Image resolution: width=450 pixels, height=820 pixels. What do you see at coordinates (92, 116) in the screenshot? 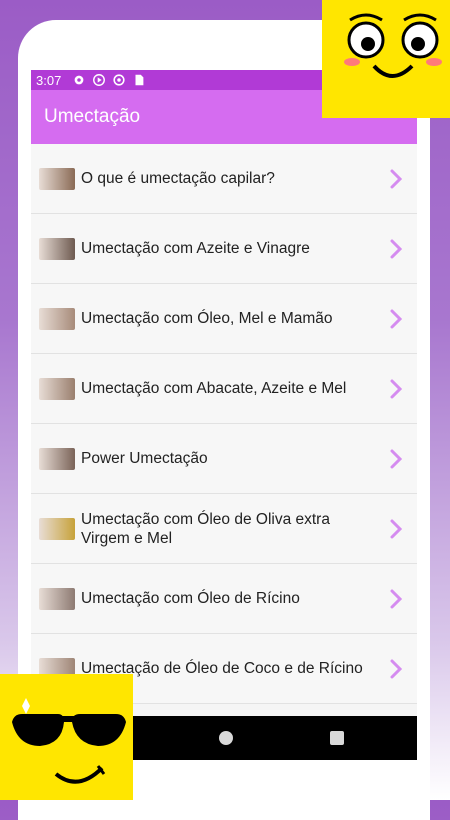
I see `app-title: Umectação` at bounding box center [92, 116].